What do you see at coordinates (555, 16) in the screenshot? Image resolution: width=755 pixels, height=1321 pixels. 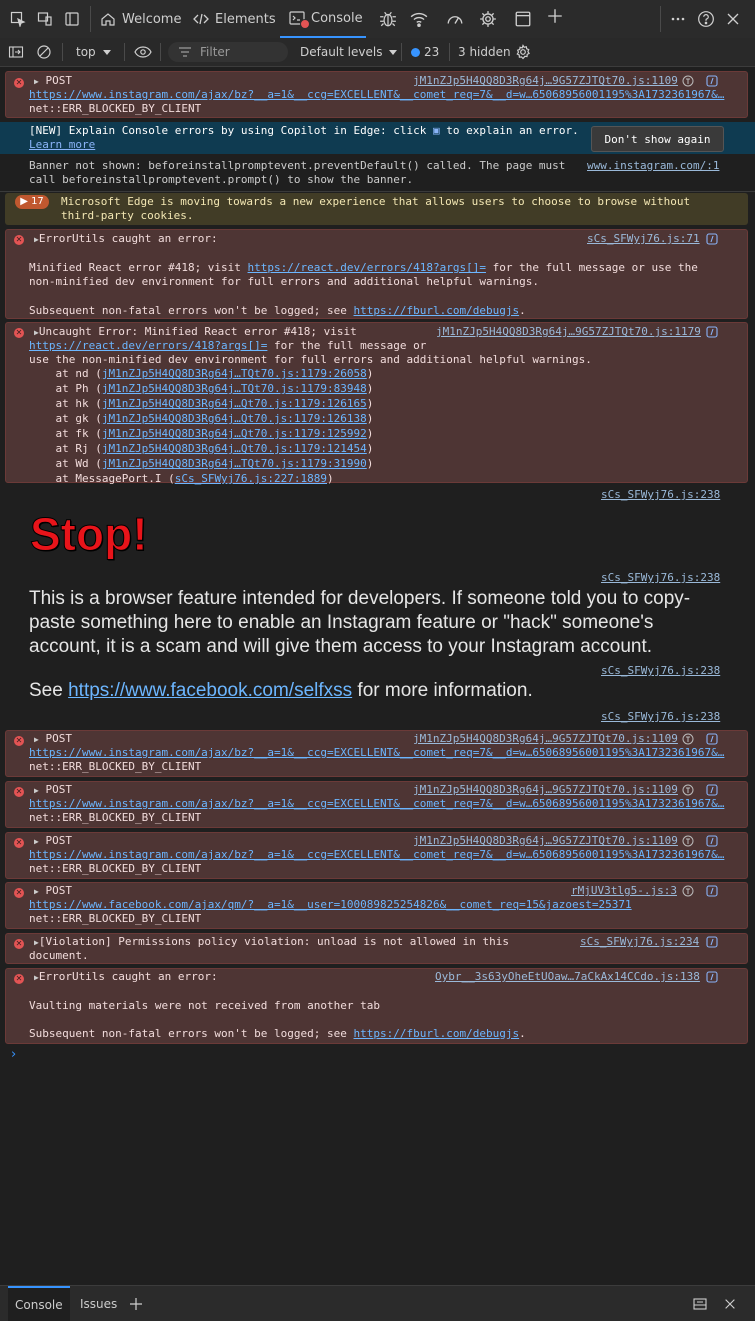 I see `add-tab-icon` at bounding box center [555, 16].